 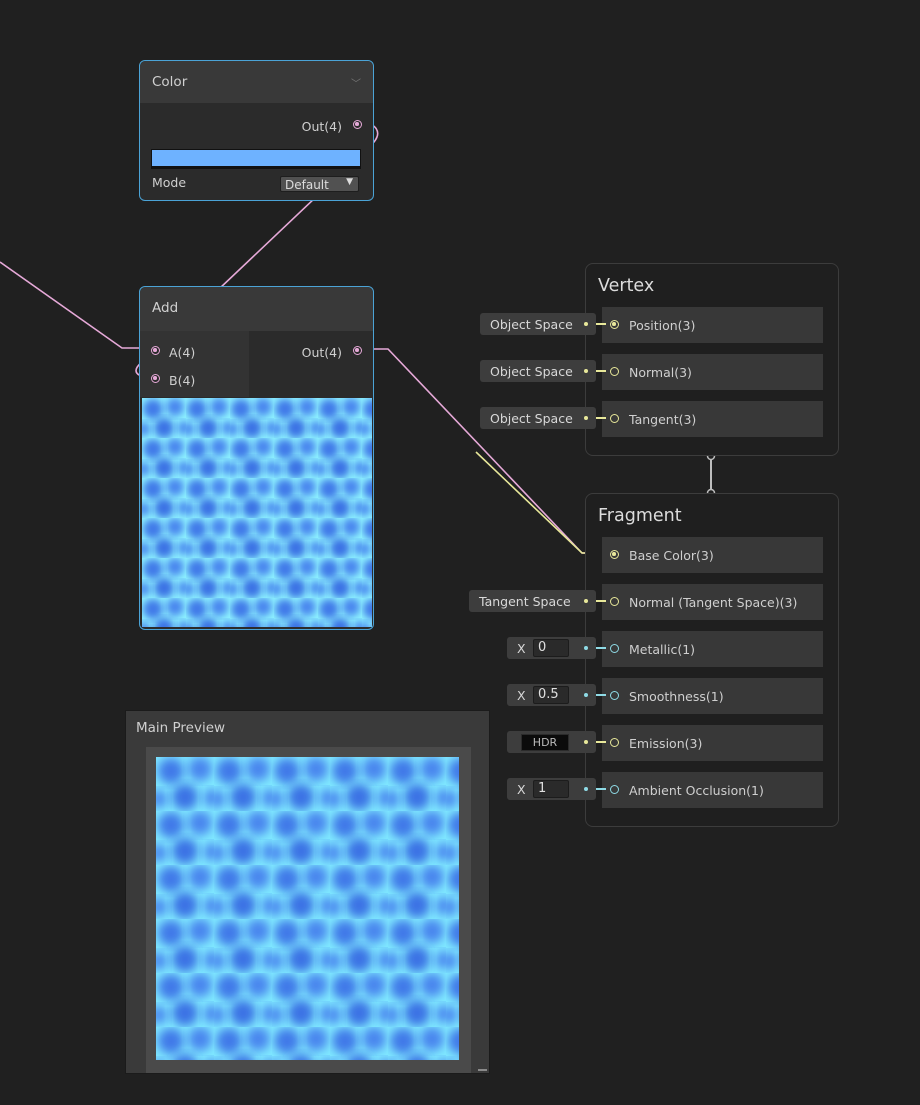 I want to click on smoothness-value-input: 0.5, so click(x=551, y=695).